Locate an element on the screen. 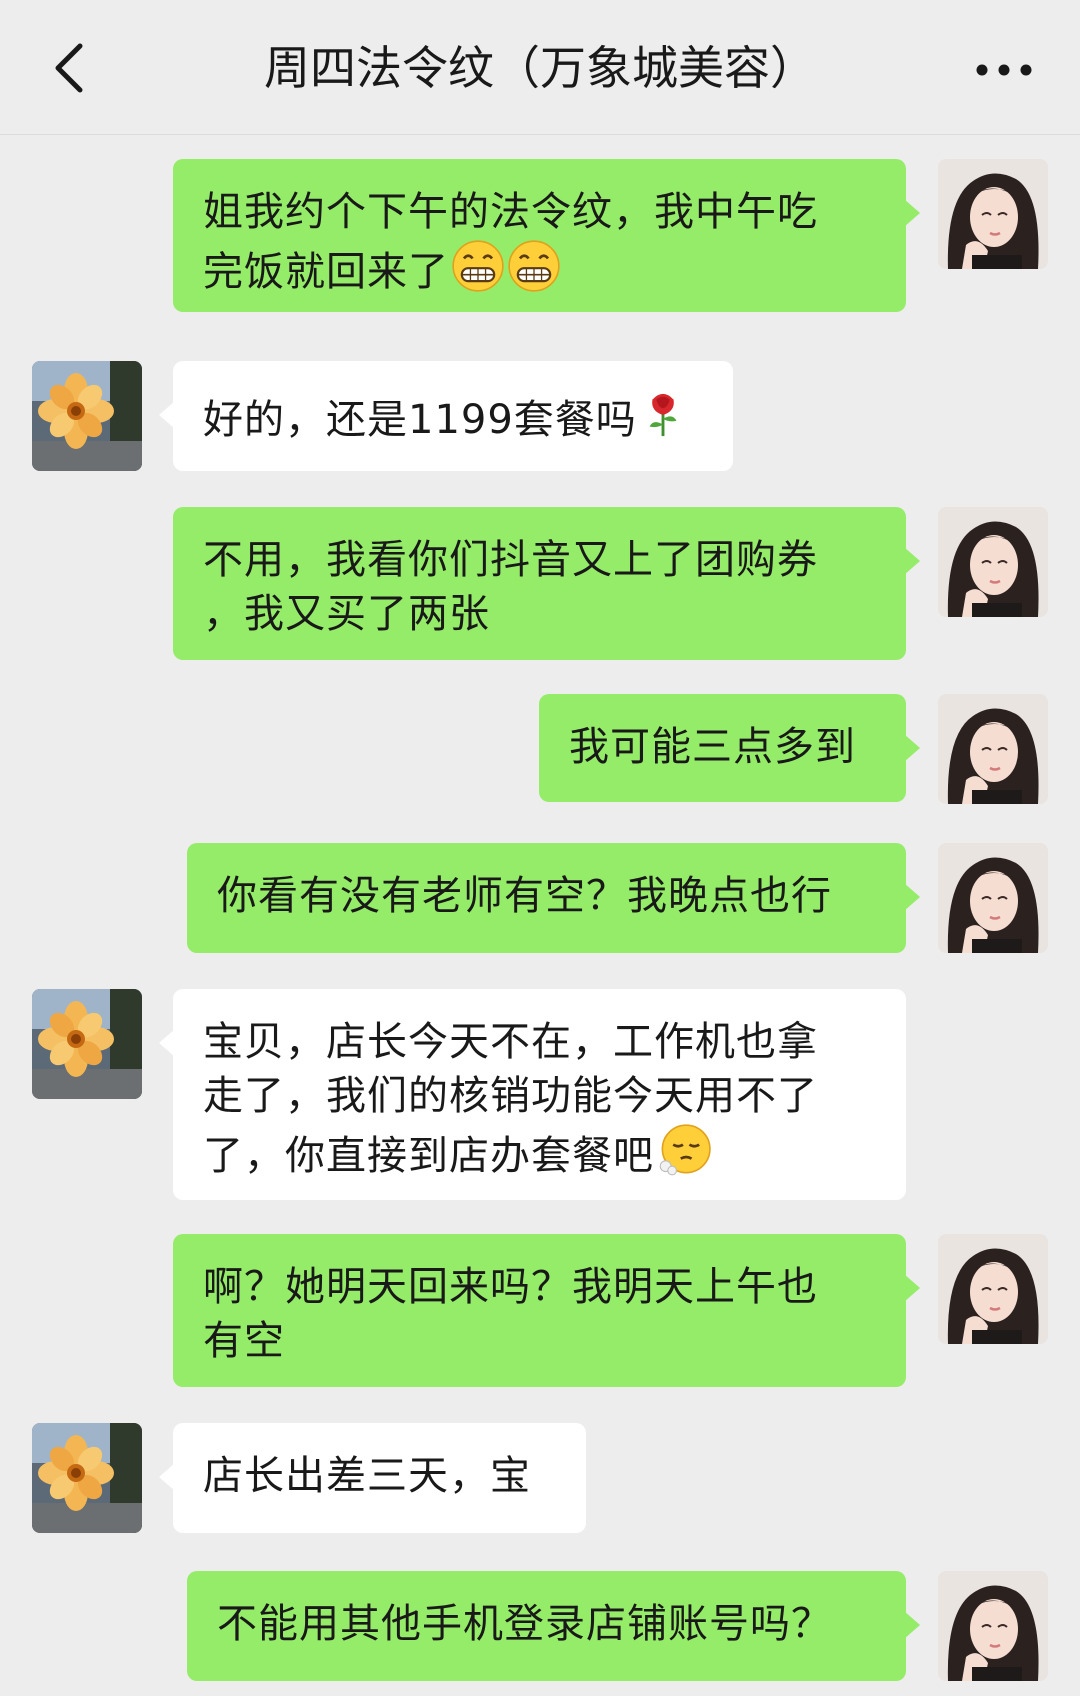  message-text: 不能用其他手机登录店铺账号吗？ is located at coordinates (524, 1624).